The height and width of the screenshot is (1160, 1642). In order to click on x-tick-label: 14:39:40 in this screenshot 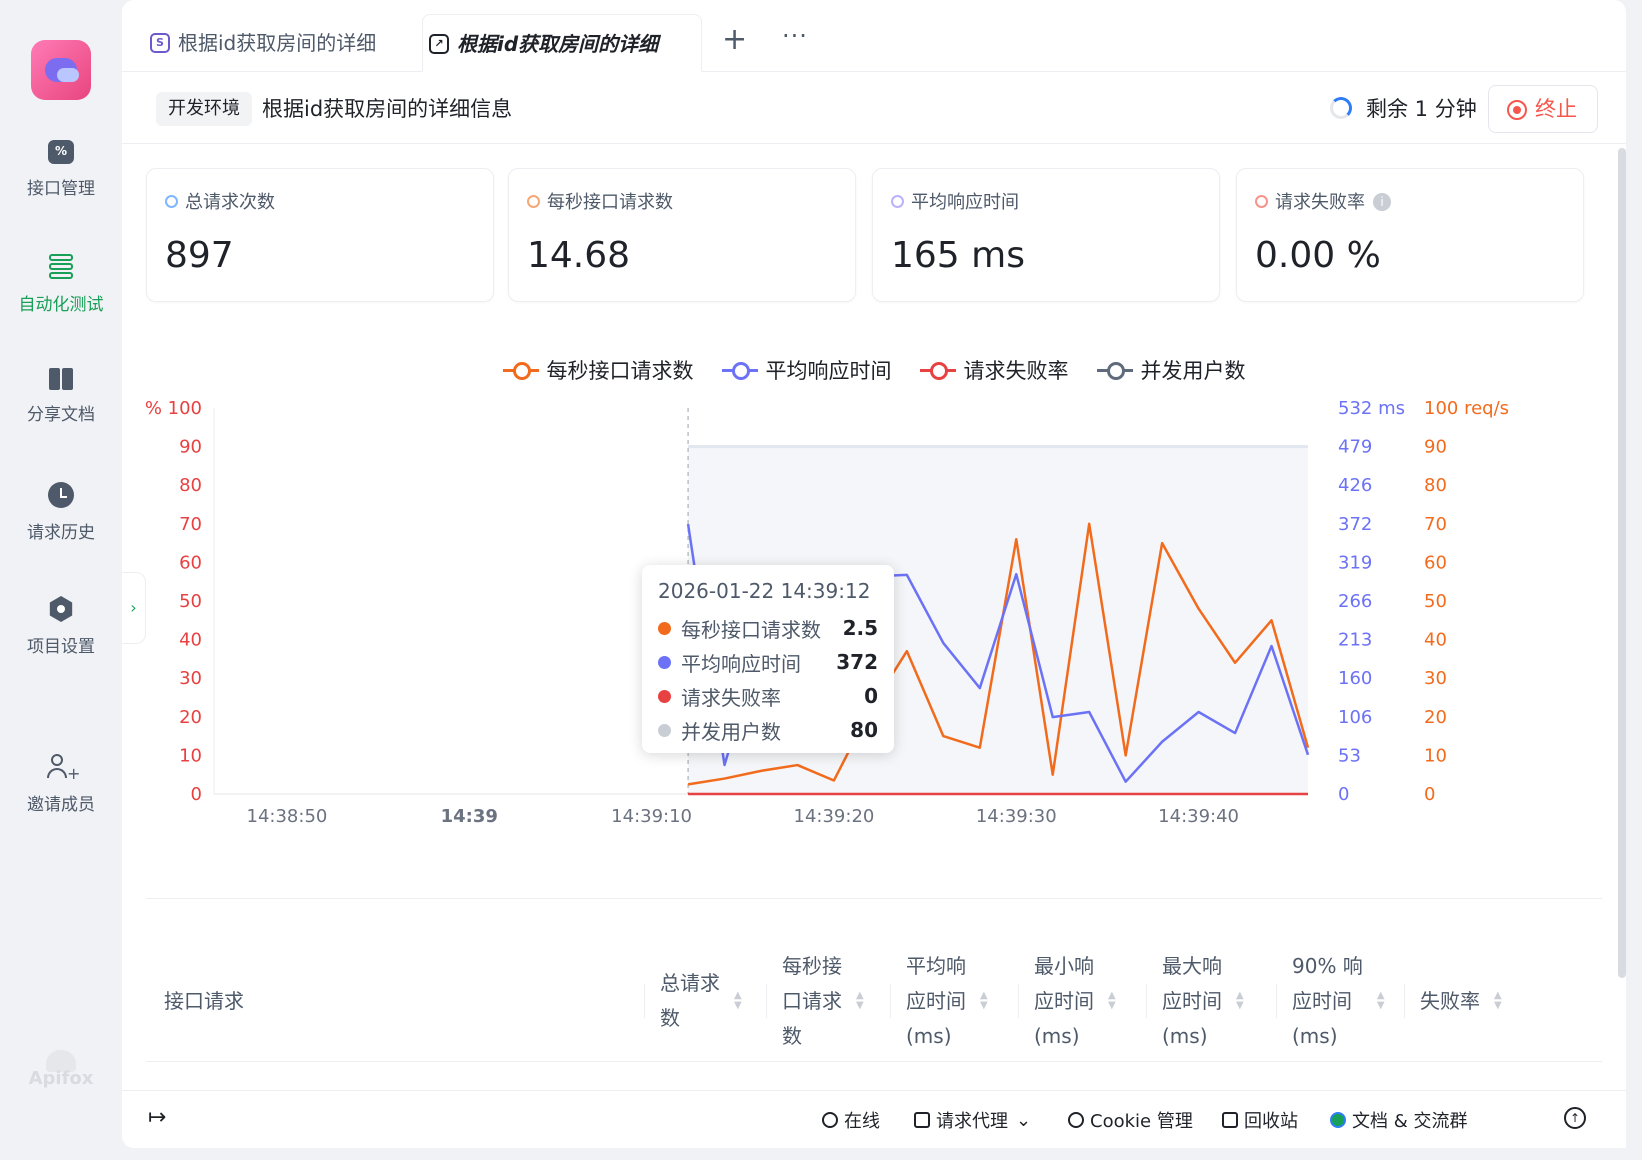, I will do `click(1198, 816)`.